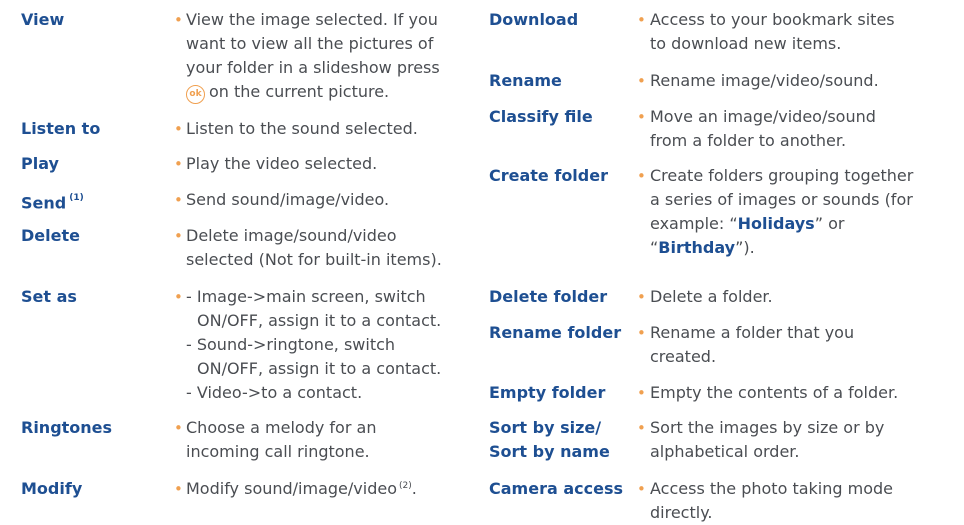  What do you see at coordinates (534, 19) in the screenshot?
I see `term-download: Download` at bounding box center [534, 19].